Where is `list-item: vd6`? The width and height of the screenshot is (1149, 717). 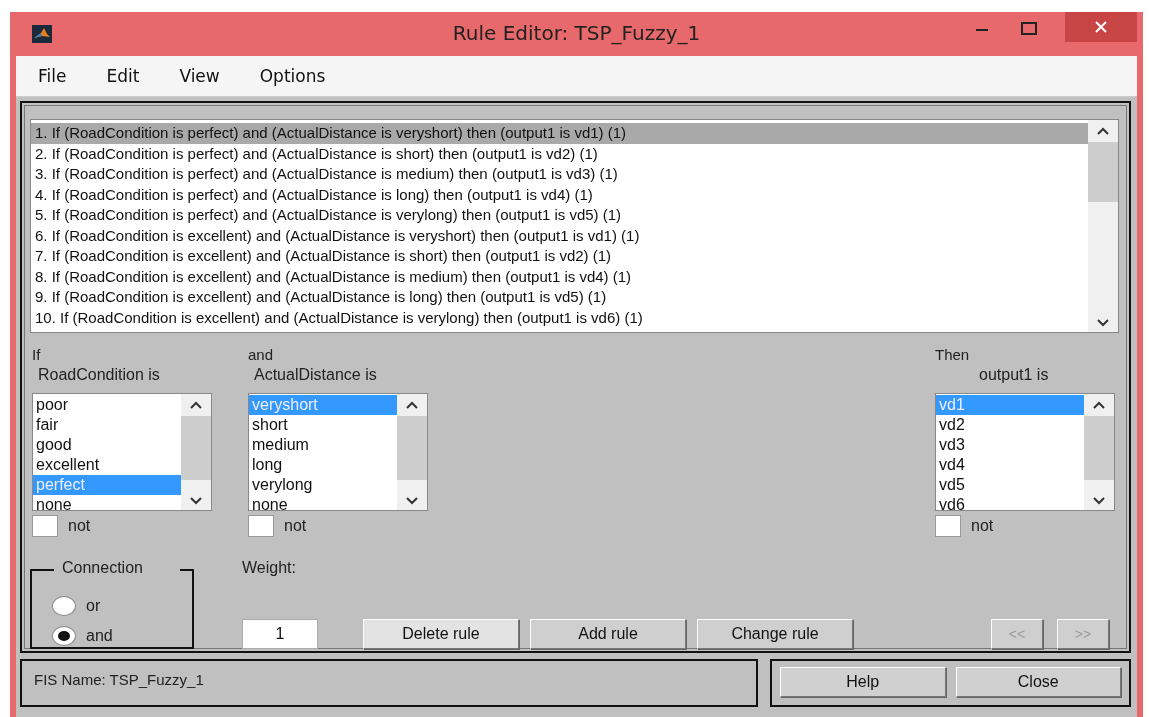
list-item: vd6 is located at coordinates (1010, 502).